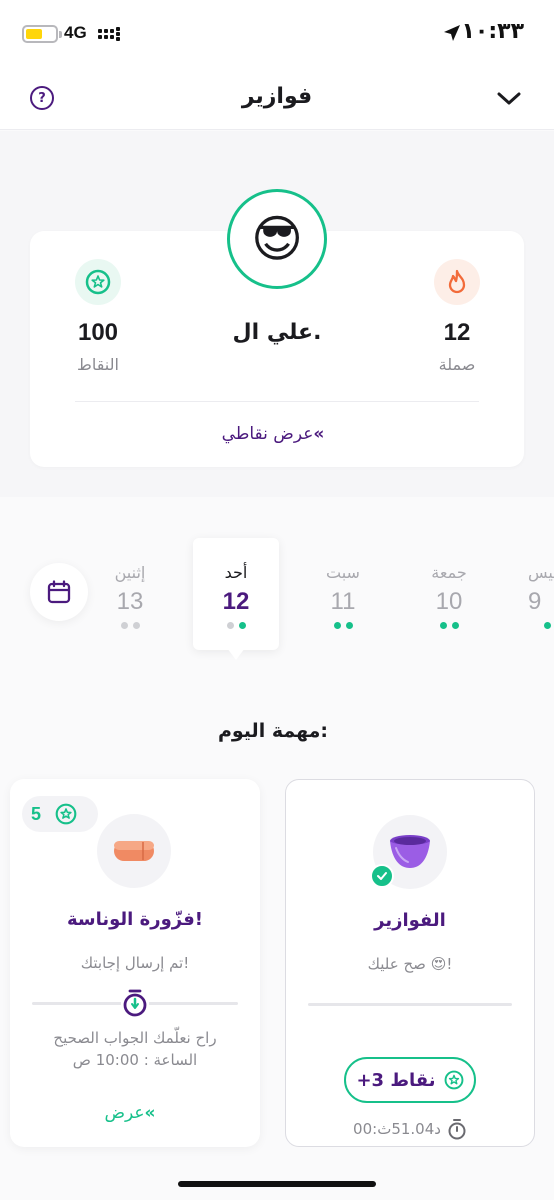 This screenshot has height=1200, width=554. I want to click on active-day-pointer, so click(236, 654).